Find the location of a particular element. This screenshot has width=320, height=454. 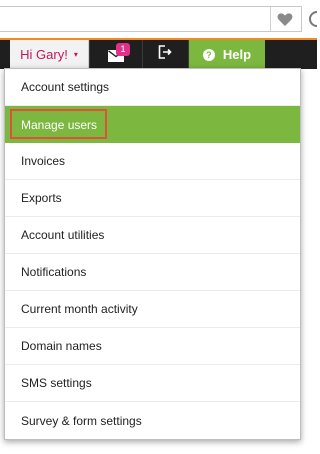

menu-item-label: Exports is located at coordinates (41, 198).